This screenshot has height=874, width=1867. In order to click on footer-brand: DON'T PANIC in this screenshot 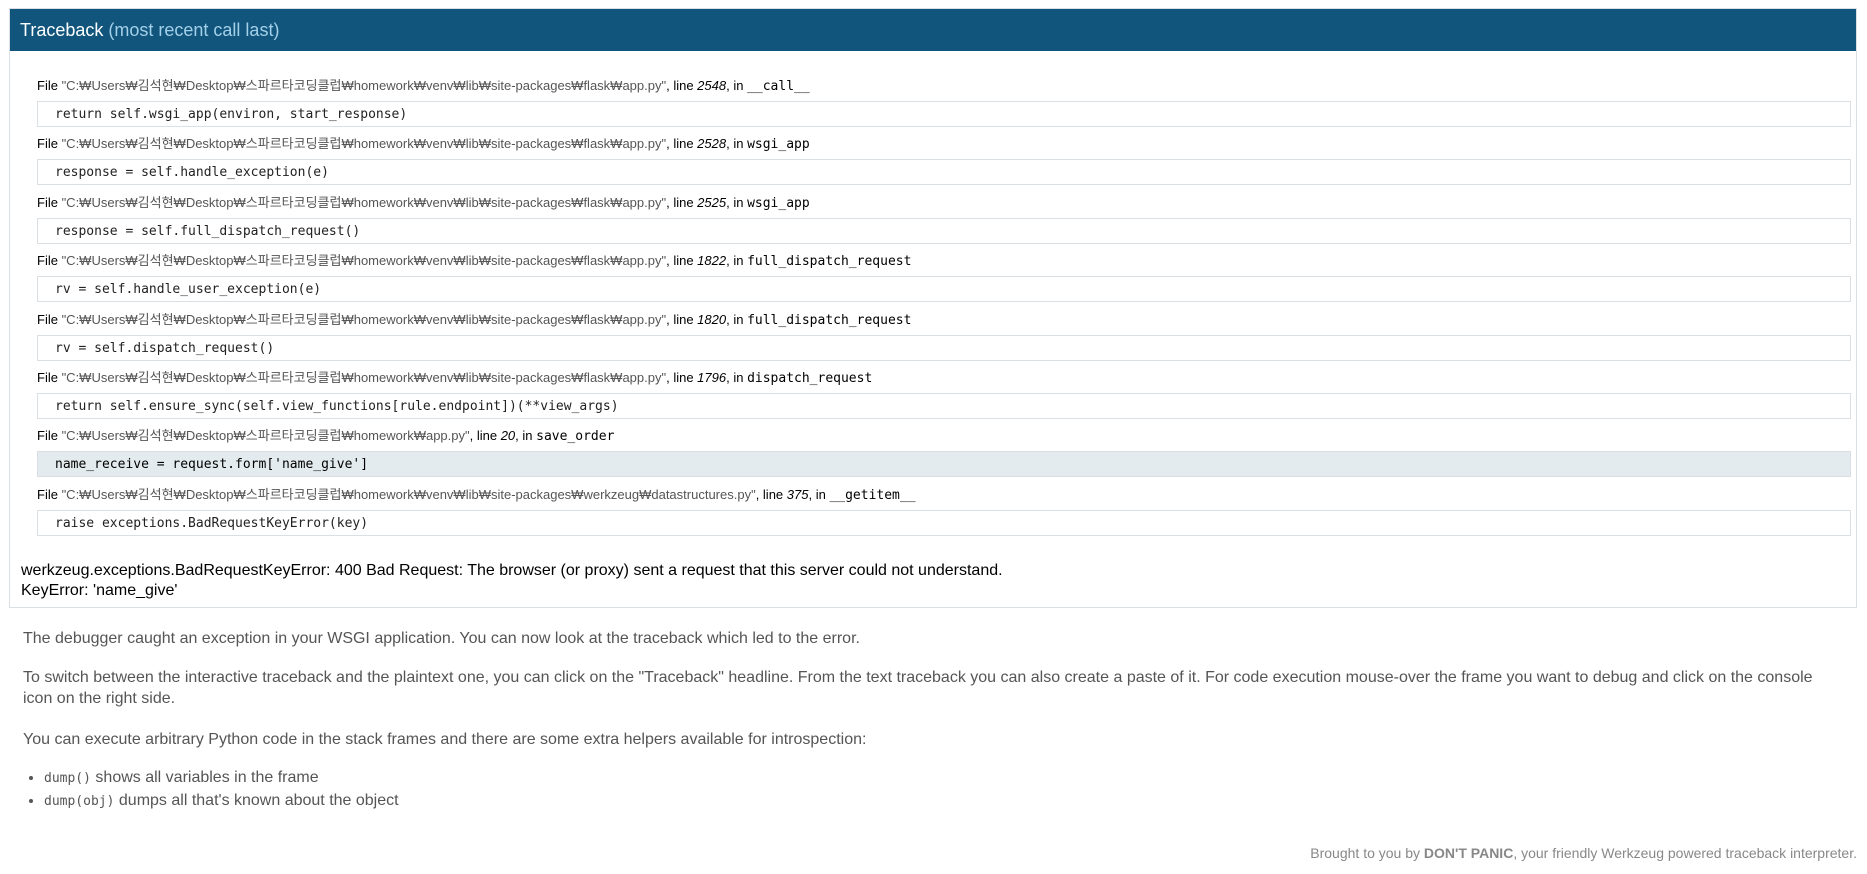, I will do `click(1468, 853)`.